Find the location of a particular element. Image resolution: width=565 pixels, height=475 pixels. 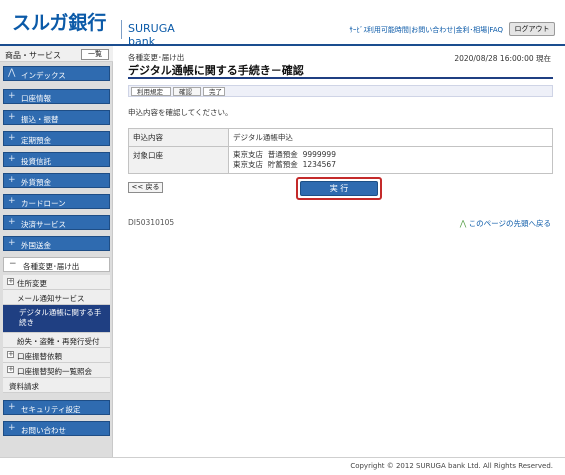

back-button: << 戻る is located at coordinates (145, 187).